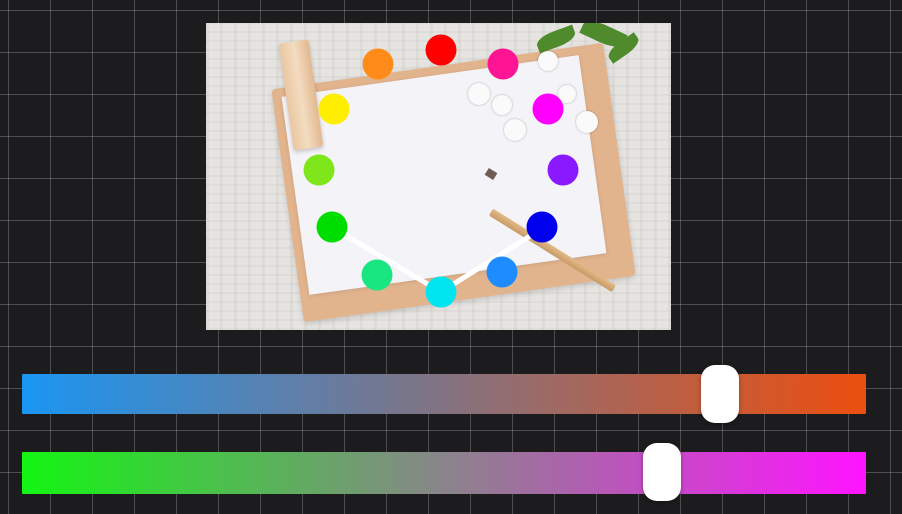 The image size is (902, 514). I want to click on hue-dot-chartreuse, so click(319, 170).